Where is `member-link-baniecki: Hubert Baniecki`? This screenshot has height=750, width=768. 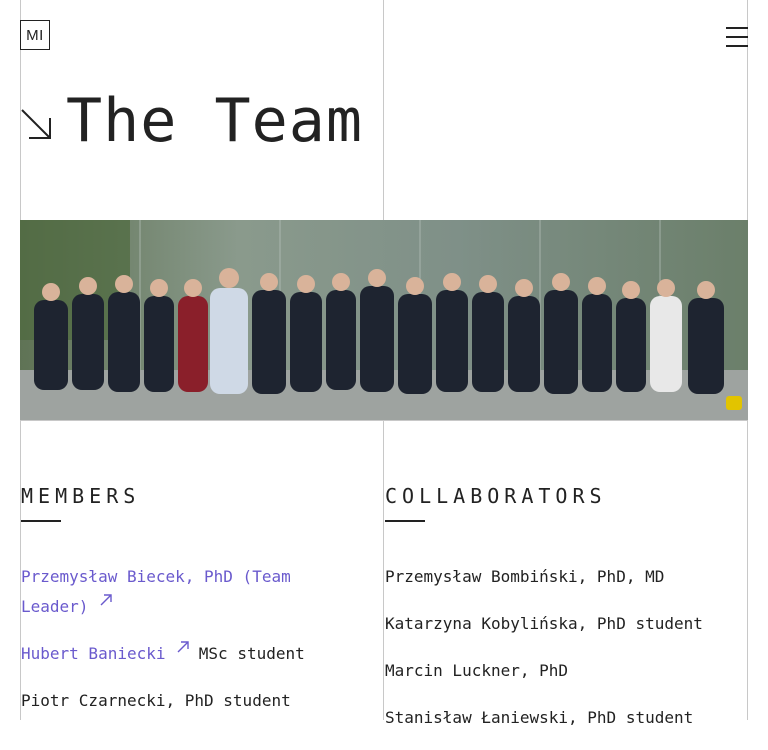 member-link-baniecki: Hubert Baniecki is located at coordinates (110, 652).